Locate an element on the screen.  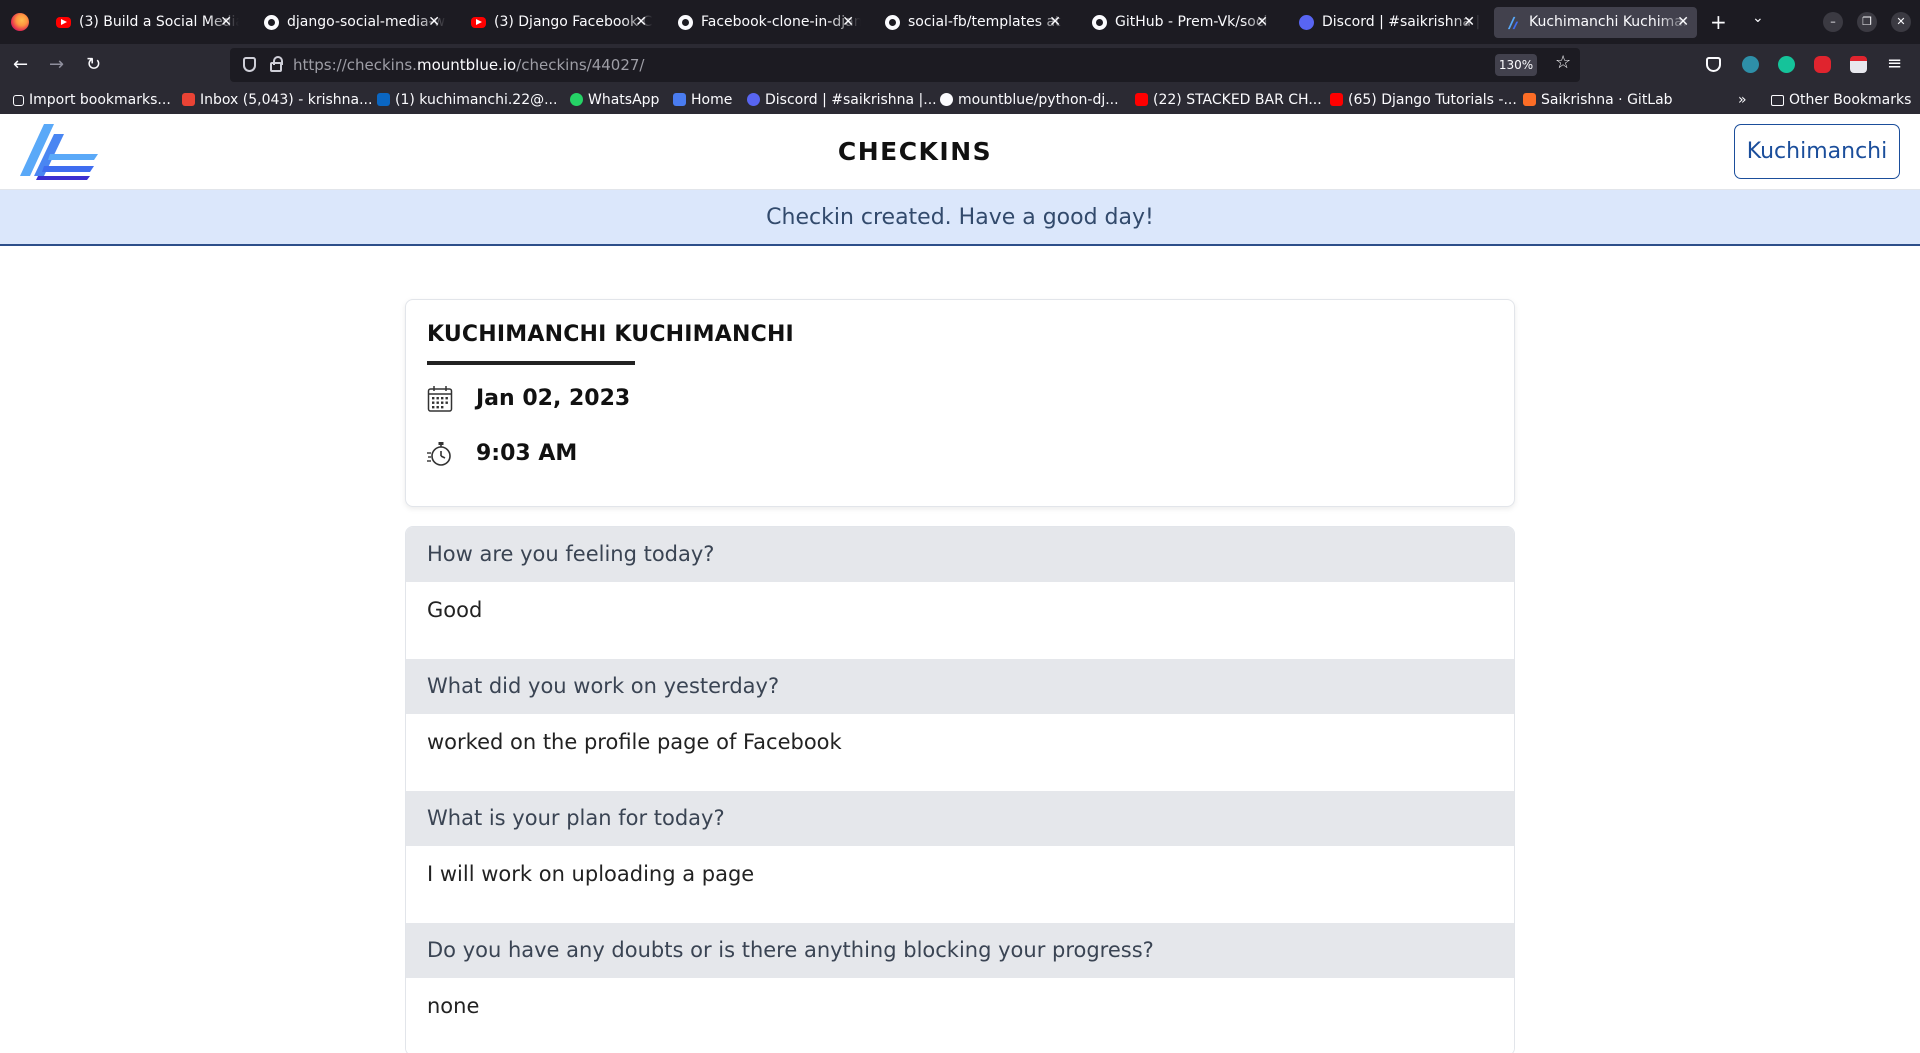
gmail-icon is located at coordinates (188, 99).